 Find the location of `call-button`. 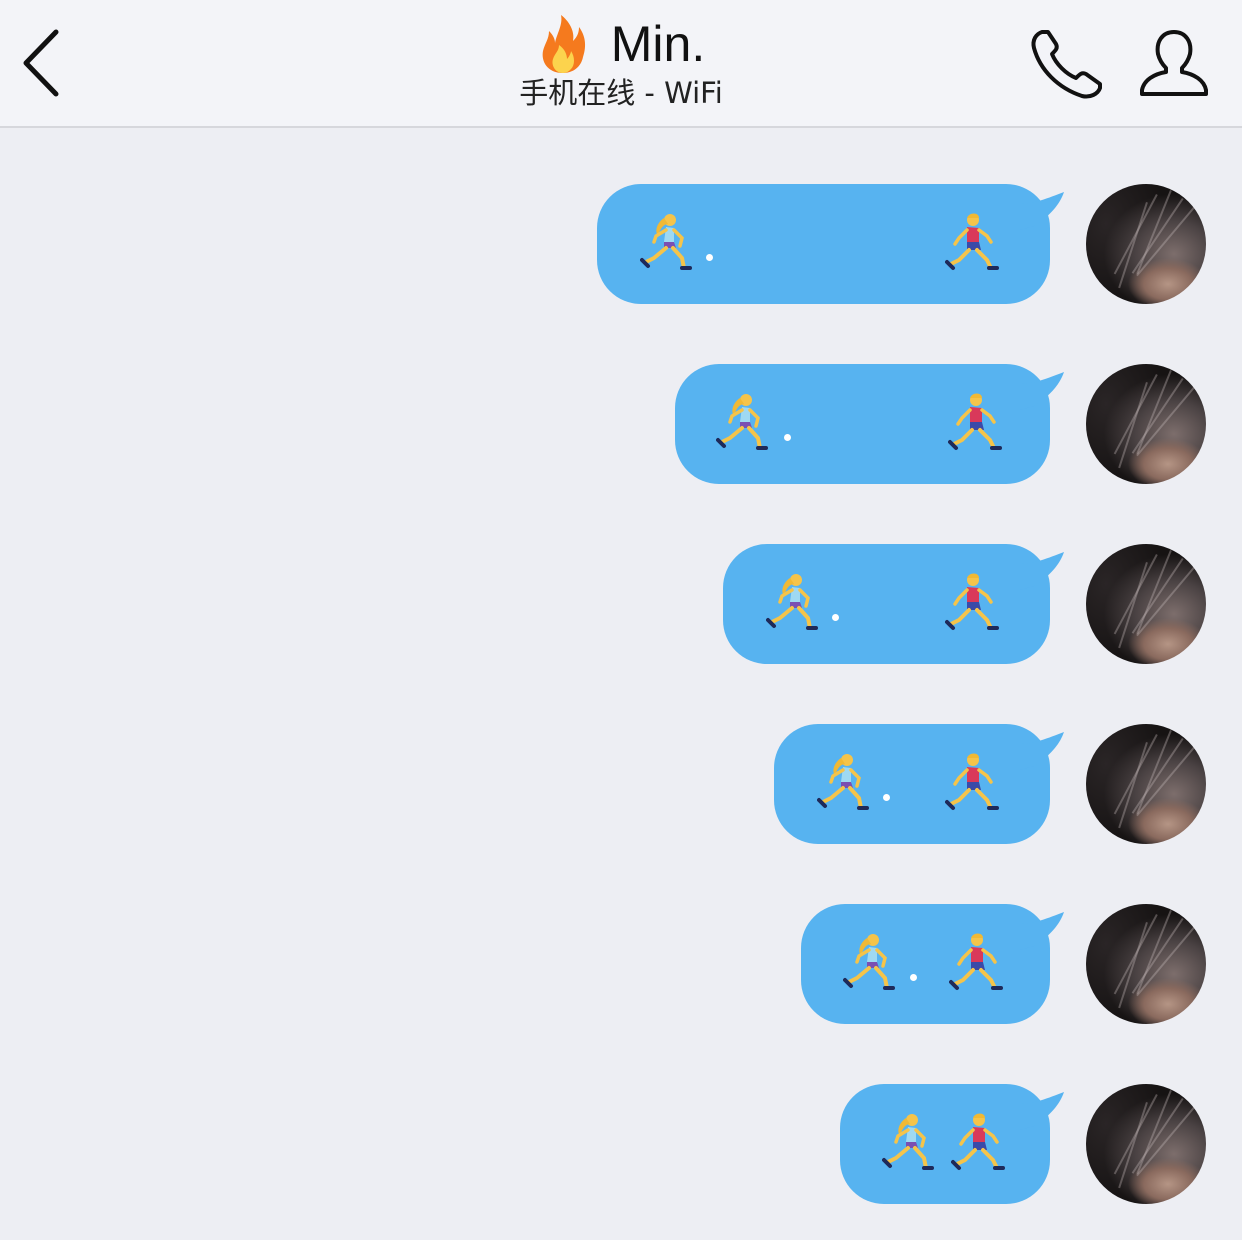

call-button is located at coordinates (1068, 64).